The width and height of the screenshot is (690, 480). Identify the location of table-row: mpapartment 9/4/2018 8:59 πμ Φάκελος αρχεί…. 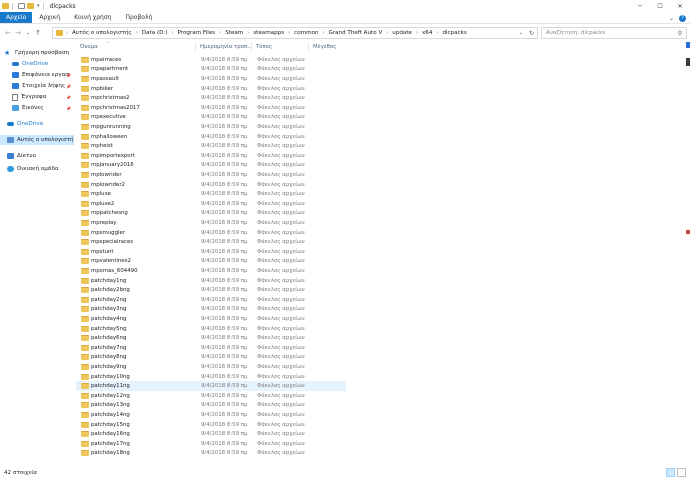
(211, 70).